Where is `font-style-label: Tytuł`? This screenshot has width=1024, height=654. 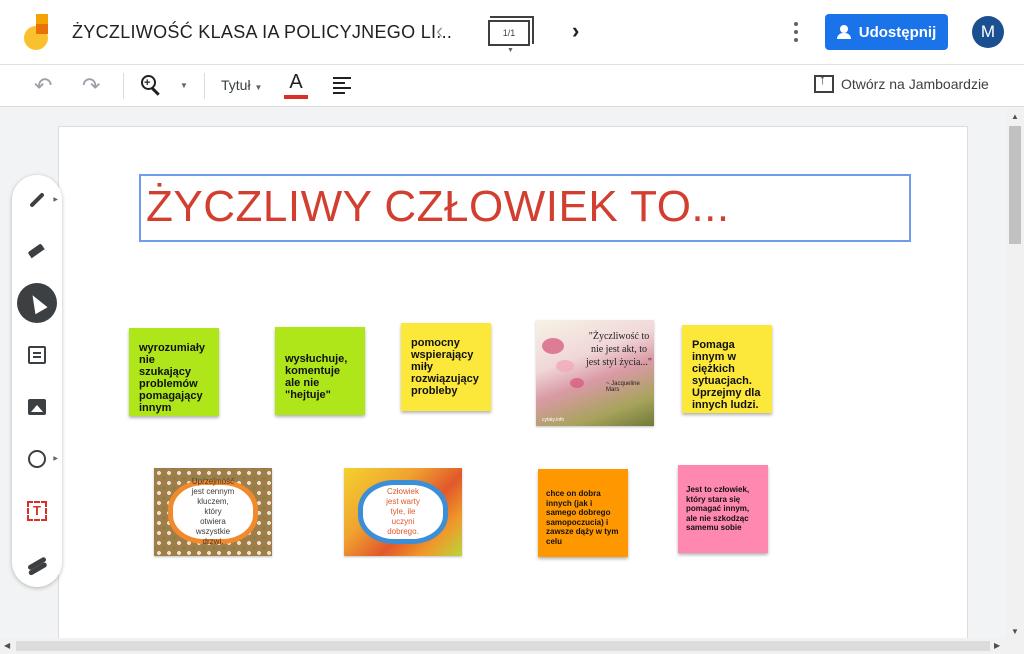
font-style-label: Tytuł is located at coordinates (236, 85).